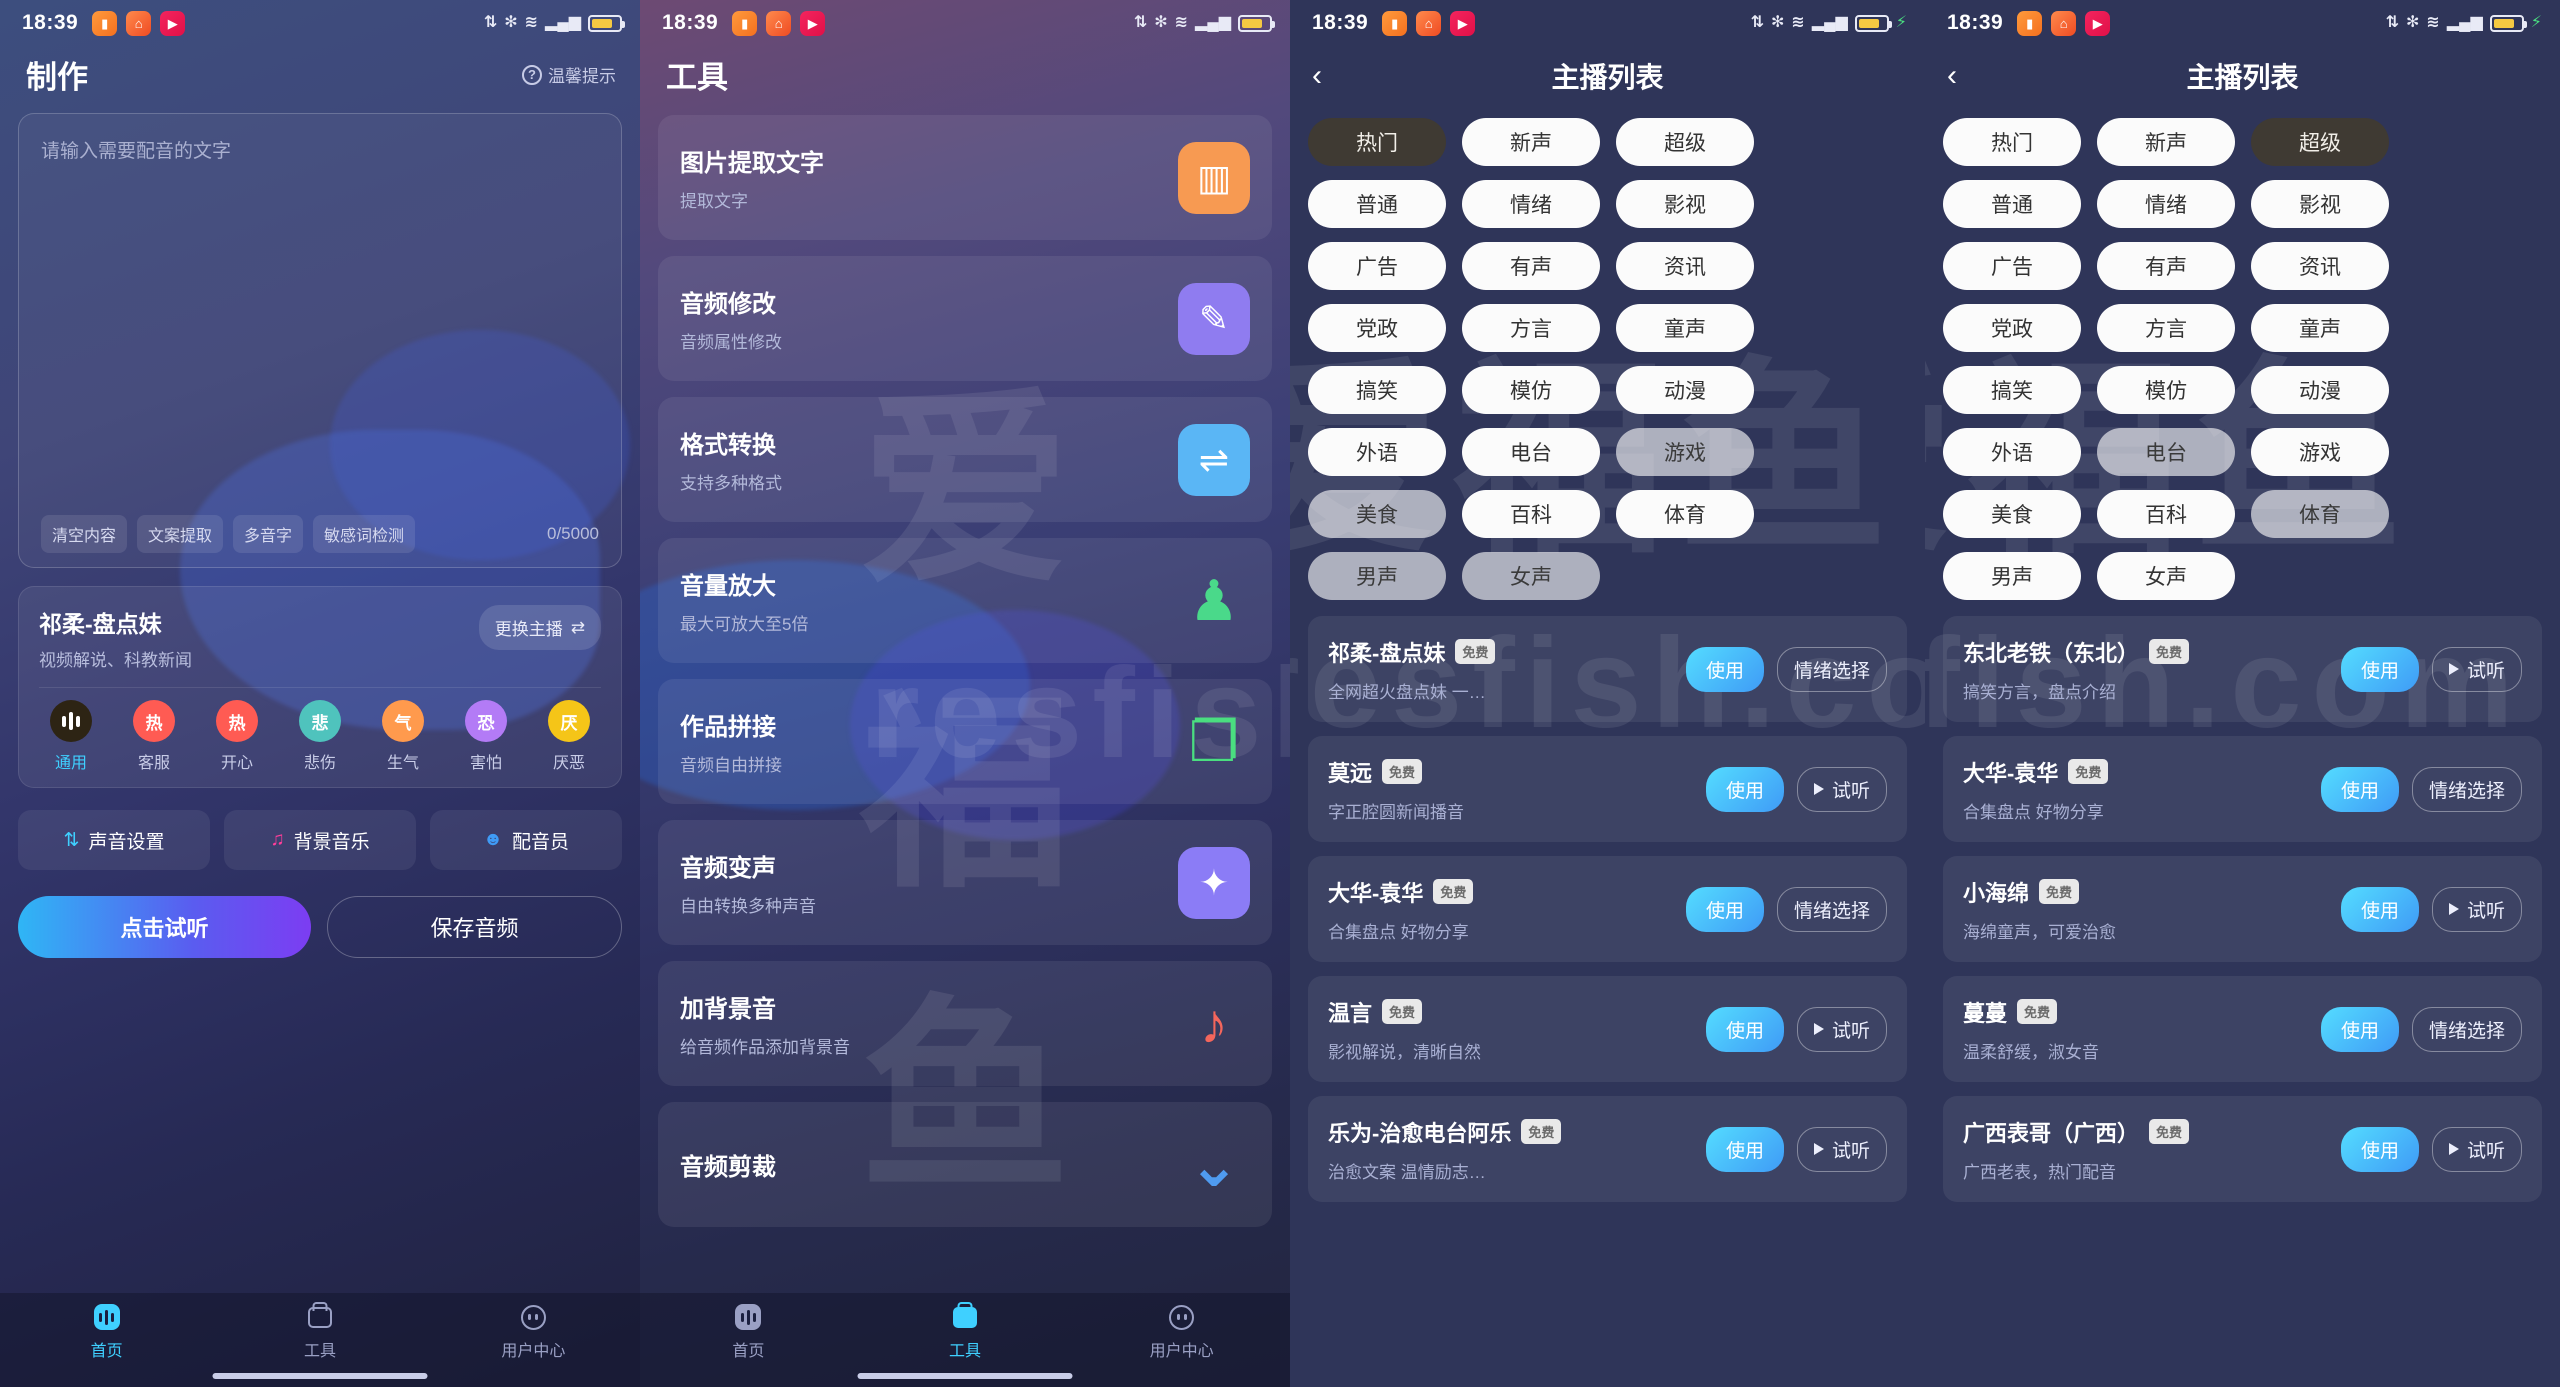 The width and height of the screenshot is (2560, 1387). What do you see at coordinates (320, 840) in the screenshot?
I see `background-music-button: ♫ 背景音乐` at bounding box center [320, 840].